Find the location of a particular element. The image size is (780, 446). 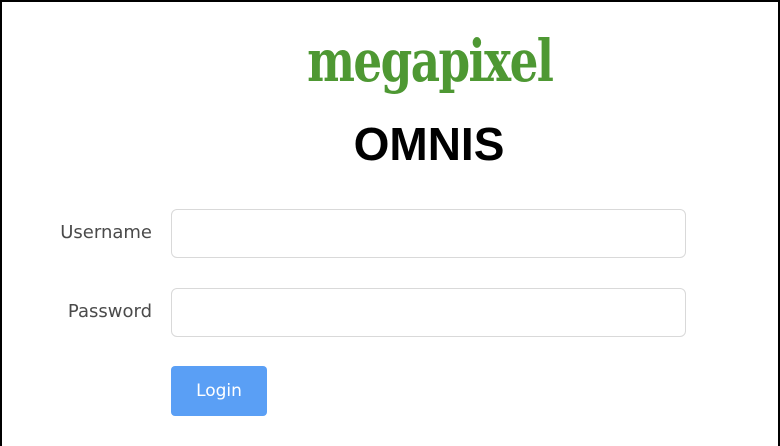

login-button: Login is located at coordinates (219, 391).